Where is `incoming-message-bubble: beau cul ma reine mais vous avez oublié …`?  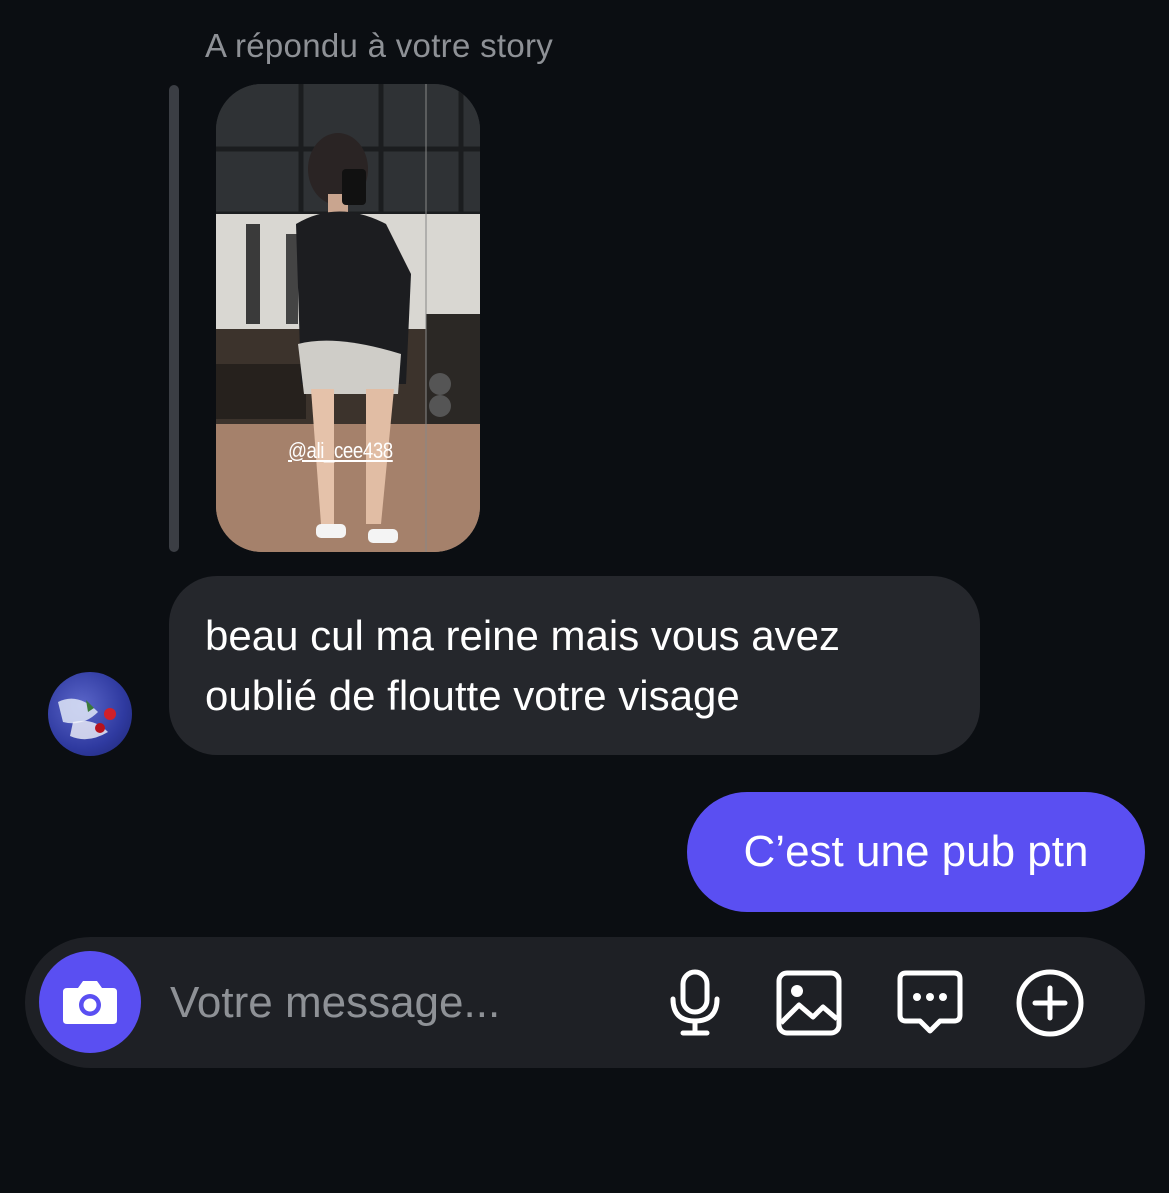
incoming-message-bubble: beau cul ma reine mais vous avez oublié … is located at coordinates (574, 665).